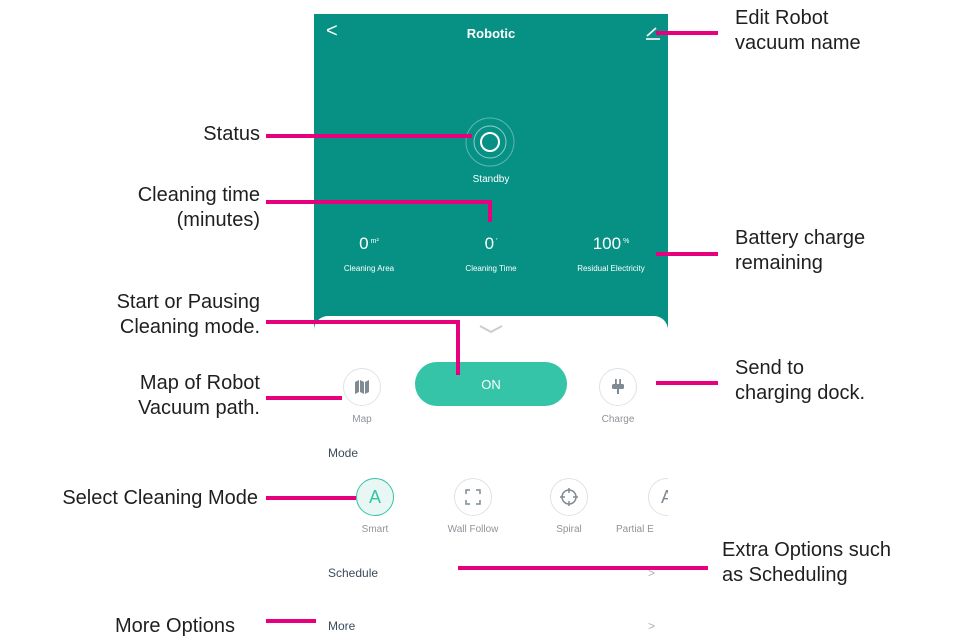 This screenshot has width=953, height=642. I want to click on annotation-battery: Battery charge remaining, so click(800, 251).